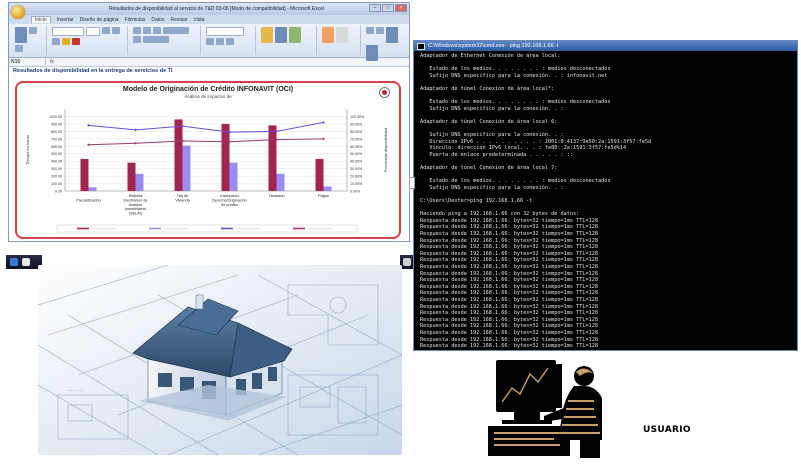  I want to click on align-center-icon, so click(146, 30).